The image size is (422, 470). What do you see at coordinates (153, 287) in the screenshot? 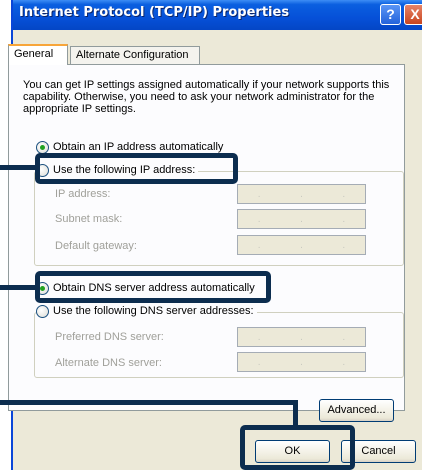
I see `callout-box-dns` at bounding box center [153, 287].